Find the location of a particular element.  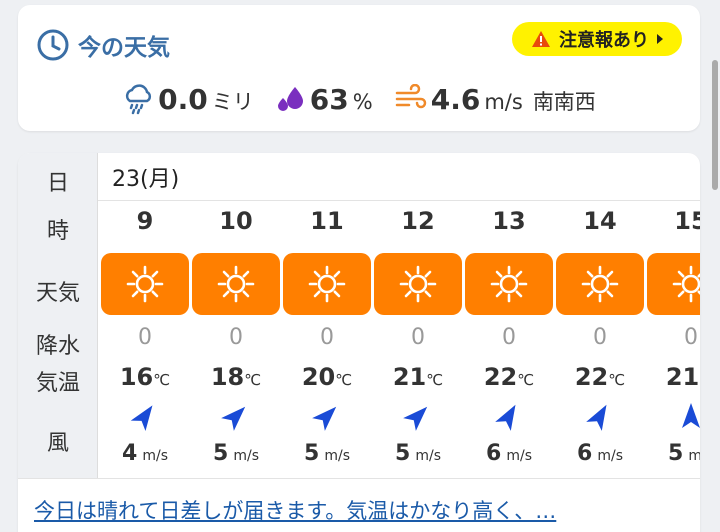

wind-speed-value: 4 is located at coordinates (129, 453).